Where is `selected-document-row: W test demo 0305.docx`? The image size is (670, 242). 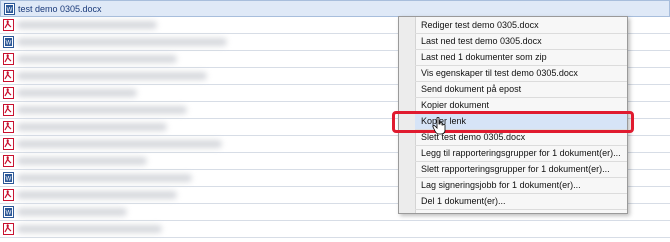
selected-document-row: W test demo 0305.docx is located at coordinates (335, 8).